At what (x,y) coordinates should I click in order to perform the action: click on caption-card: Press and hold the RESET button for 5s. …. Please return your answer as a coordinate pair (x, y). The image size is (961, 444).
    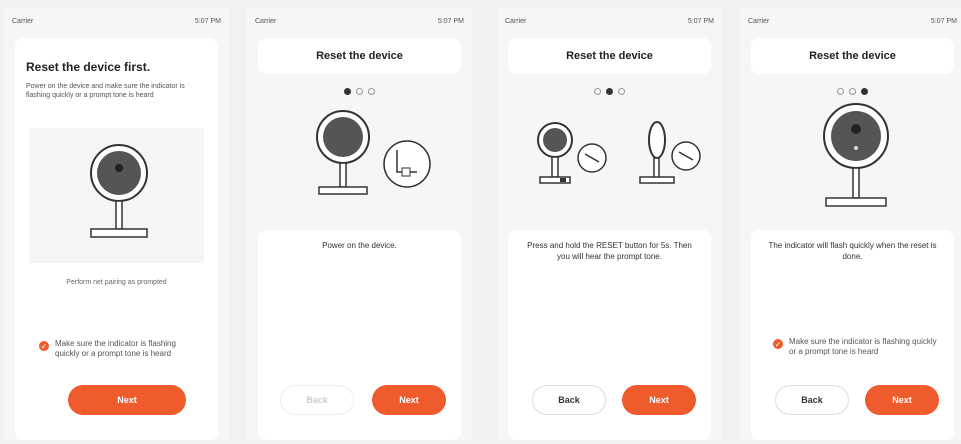
    Looking at the image, I should click on (609, 335).